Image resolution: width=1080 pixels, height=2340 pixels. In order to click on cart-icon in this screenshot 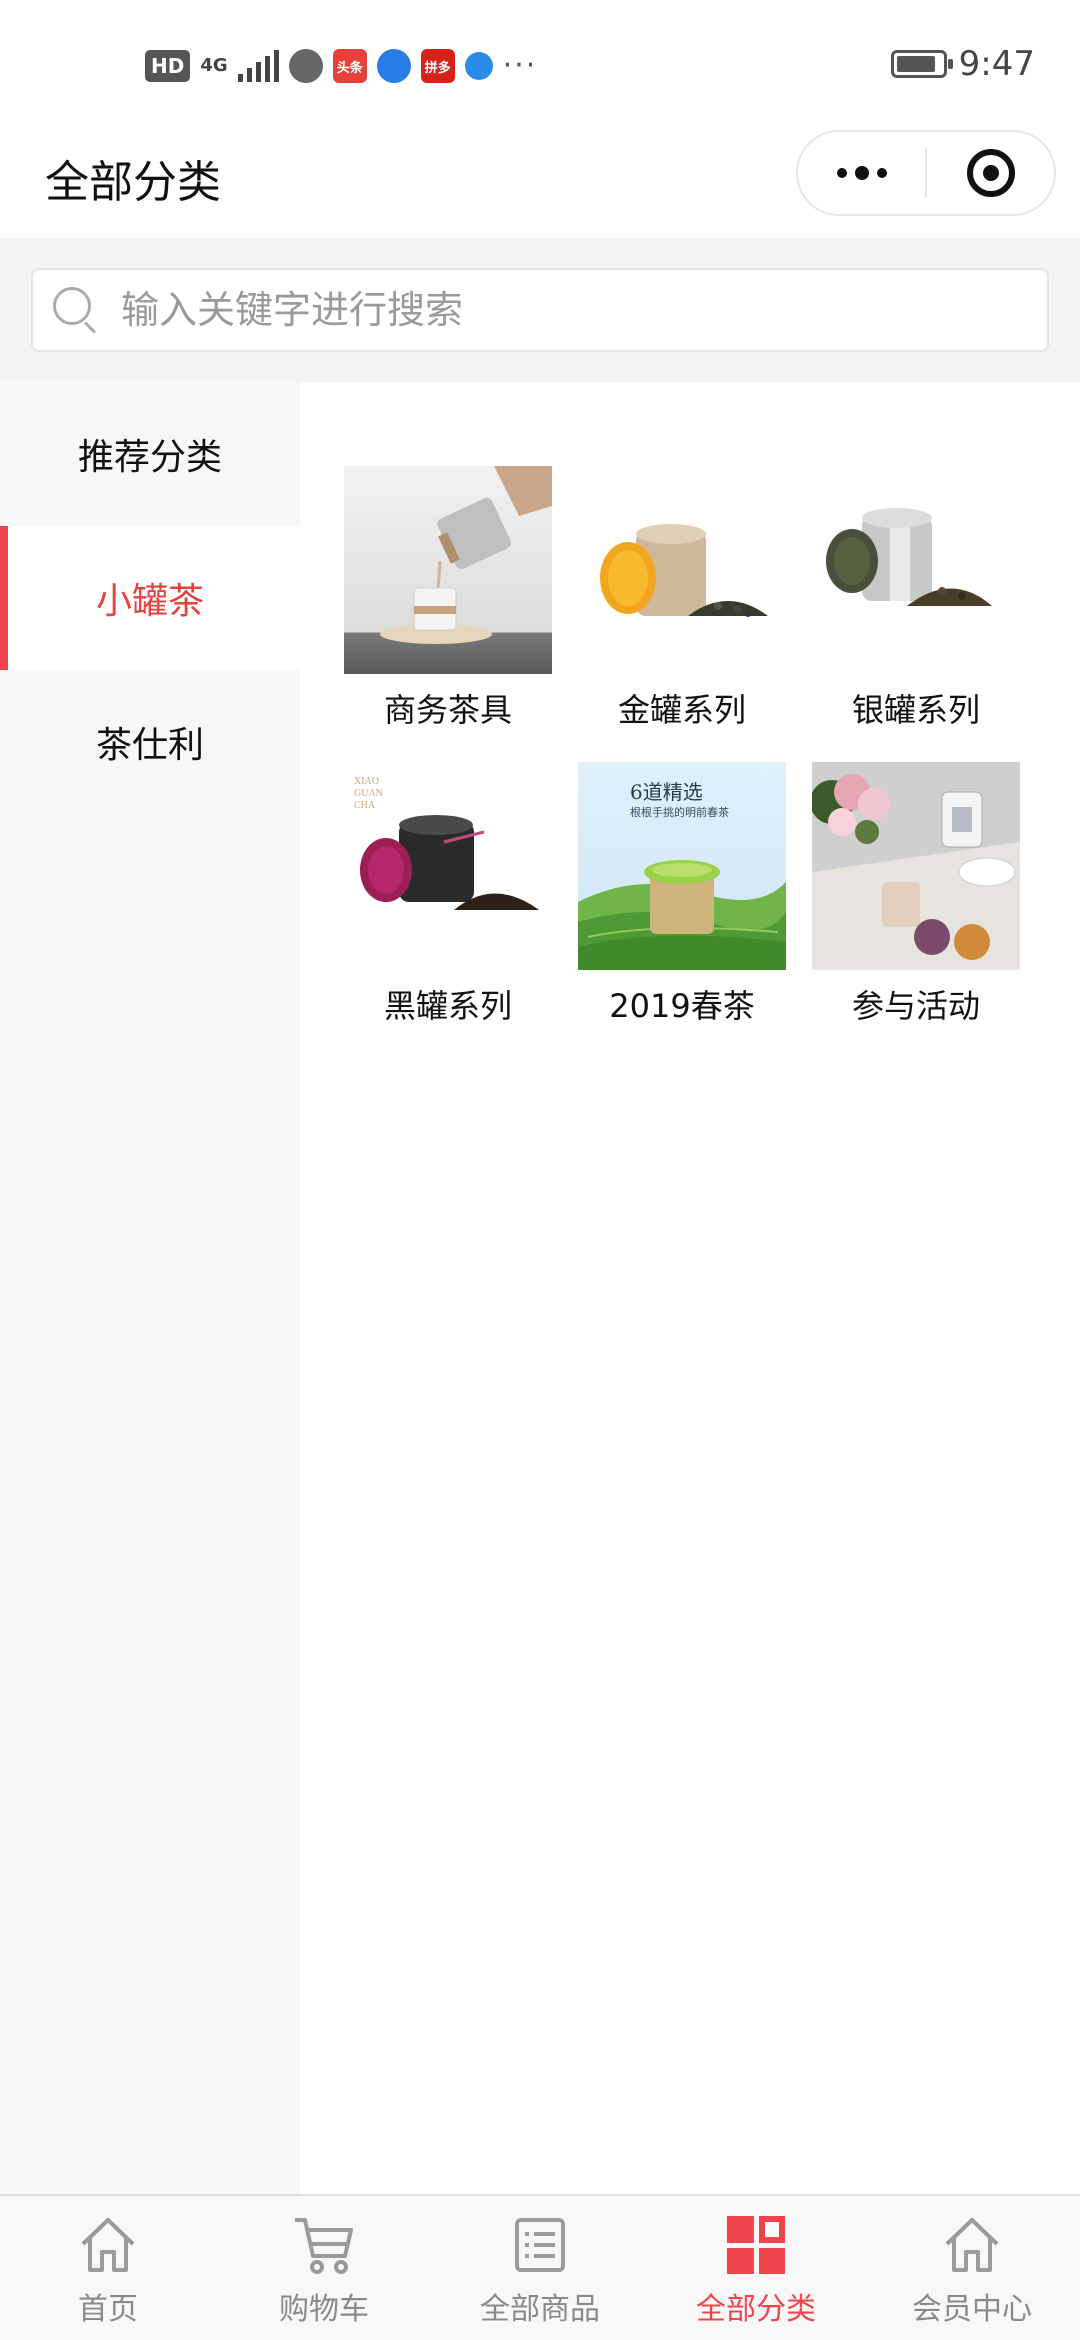, I will do `click(324, 2246)`.